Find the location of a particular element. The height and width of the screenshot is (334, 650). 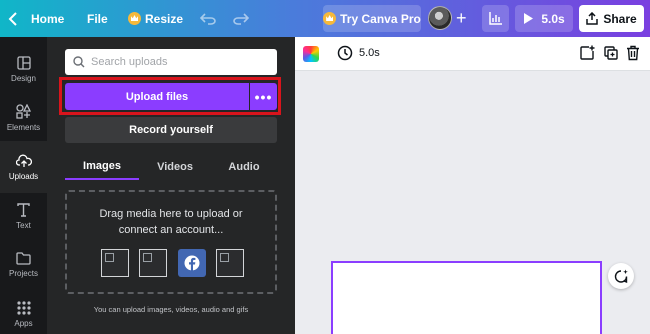

media-tabs: Images Videos Audio is located at coordinates (171, 167).